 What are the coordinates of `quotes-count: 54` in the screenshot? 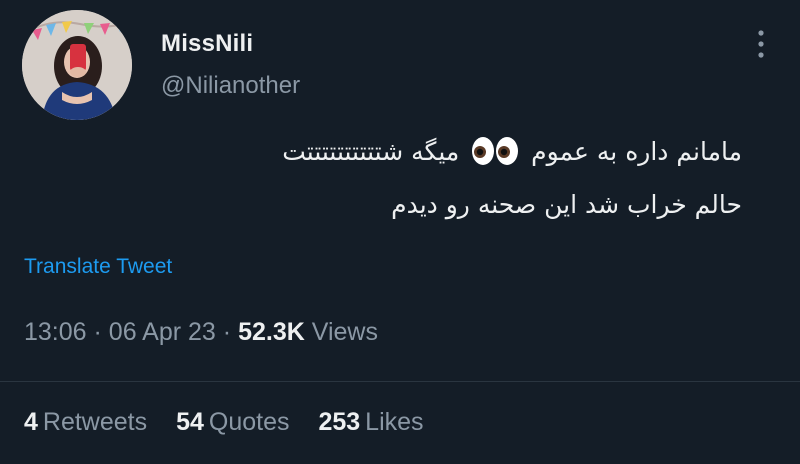 It's located at (190, 422).